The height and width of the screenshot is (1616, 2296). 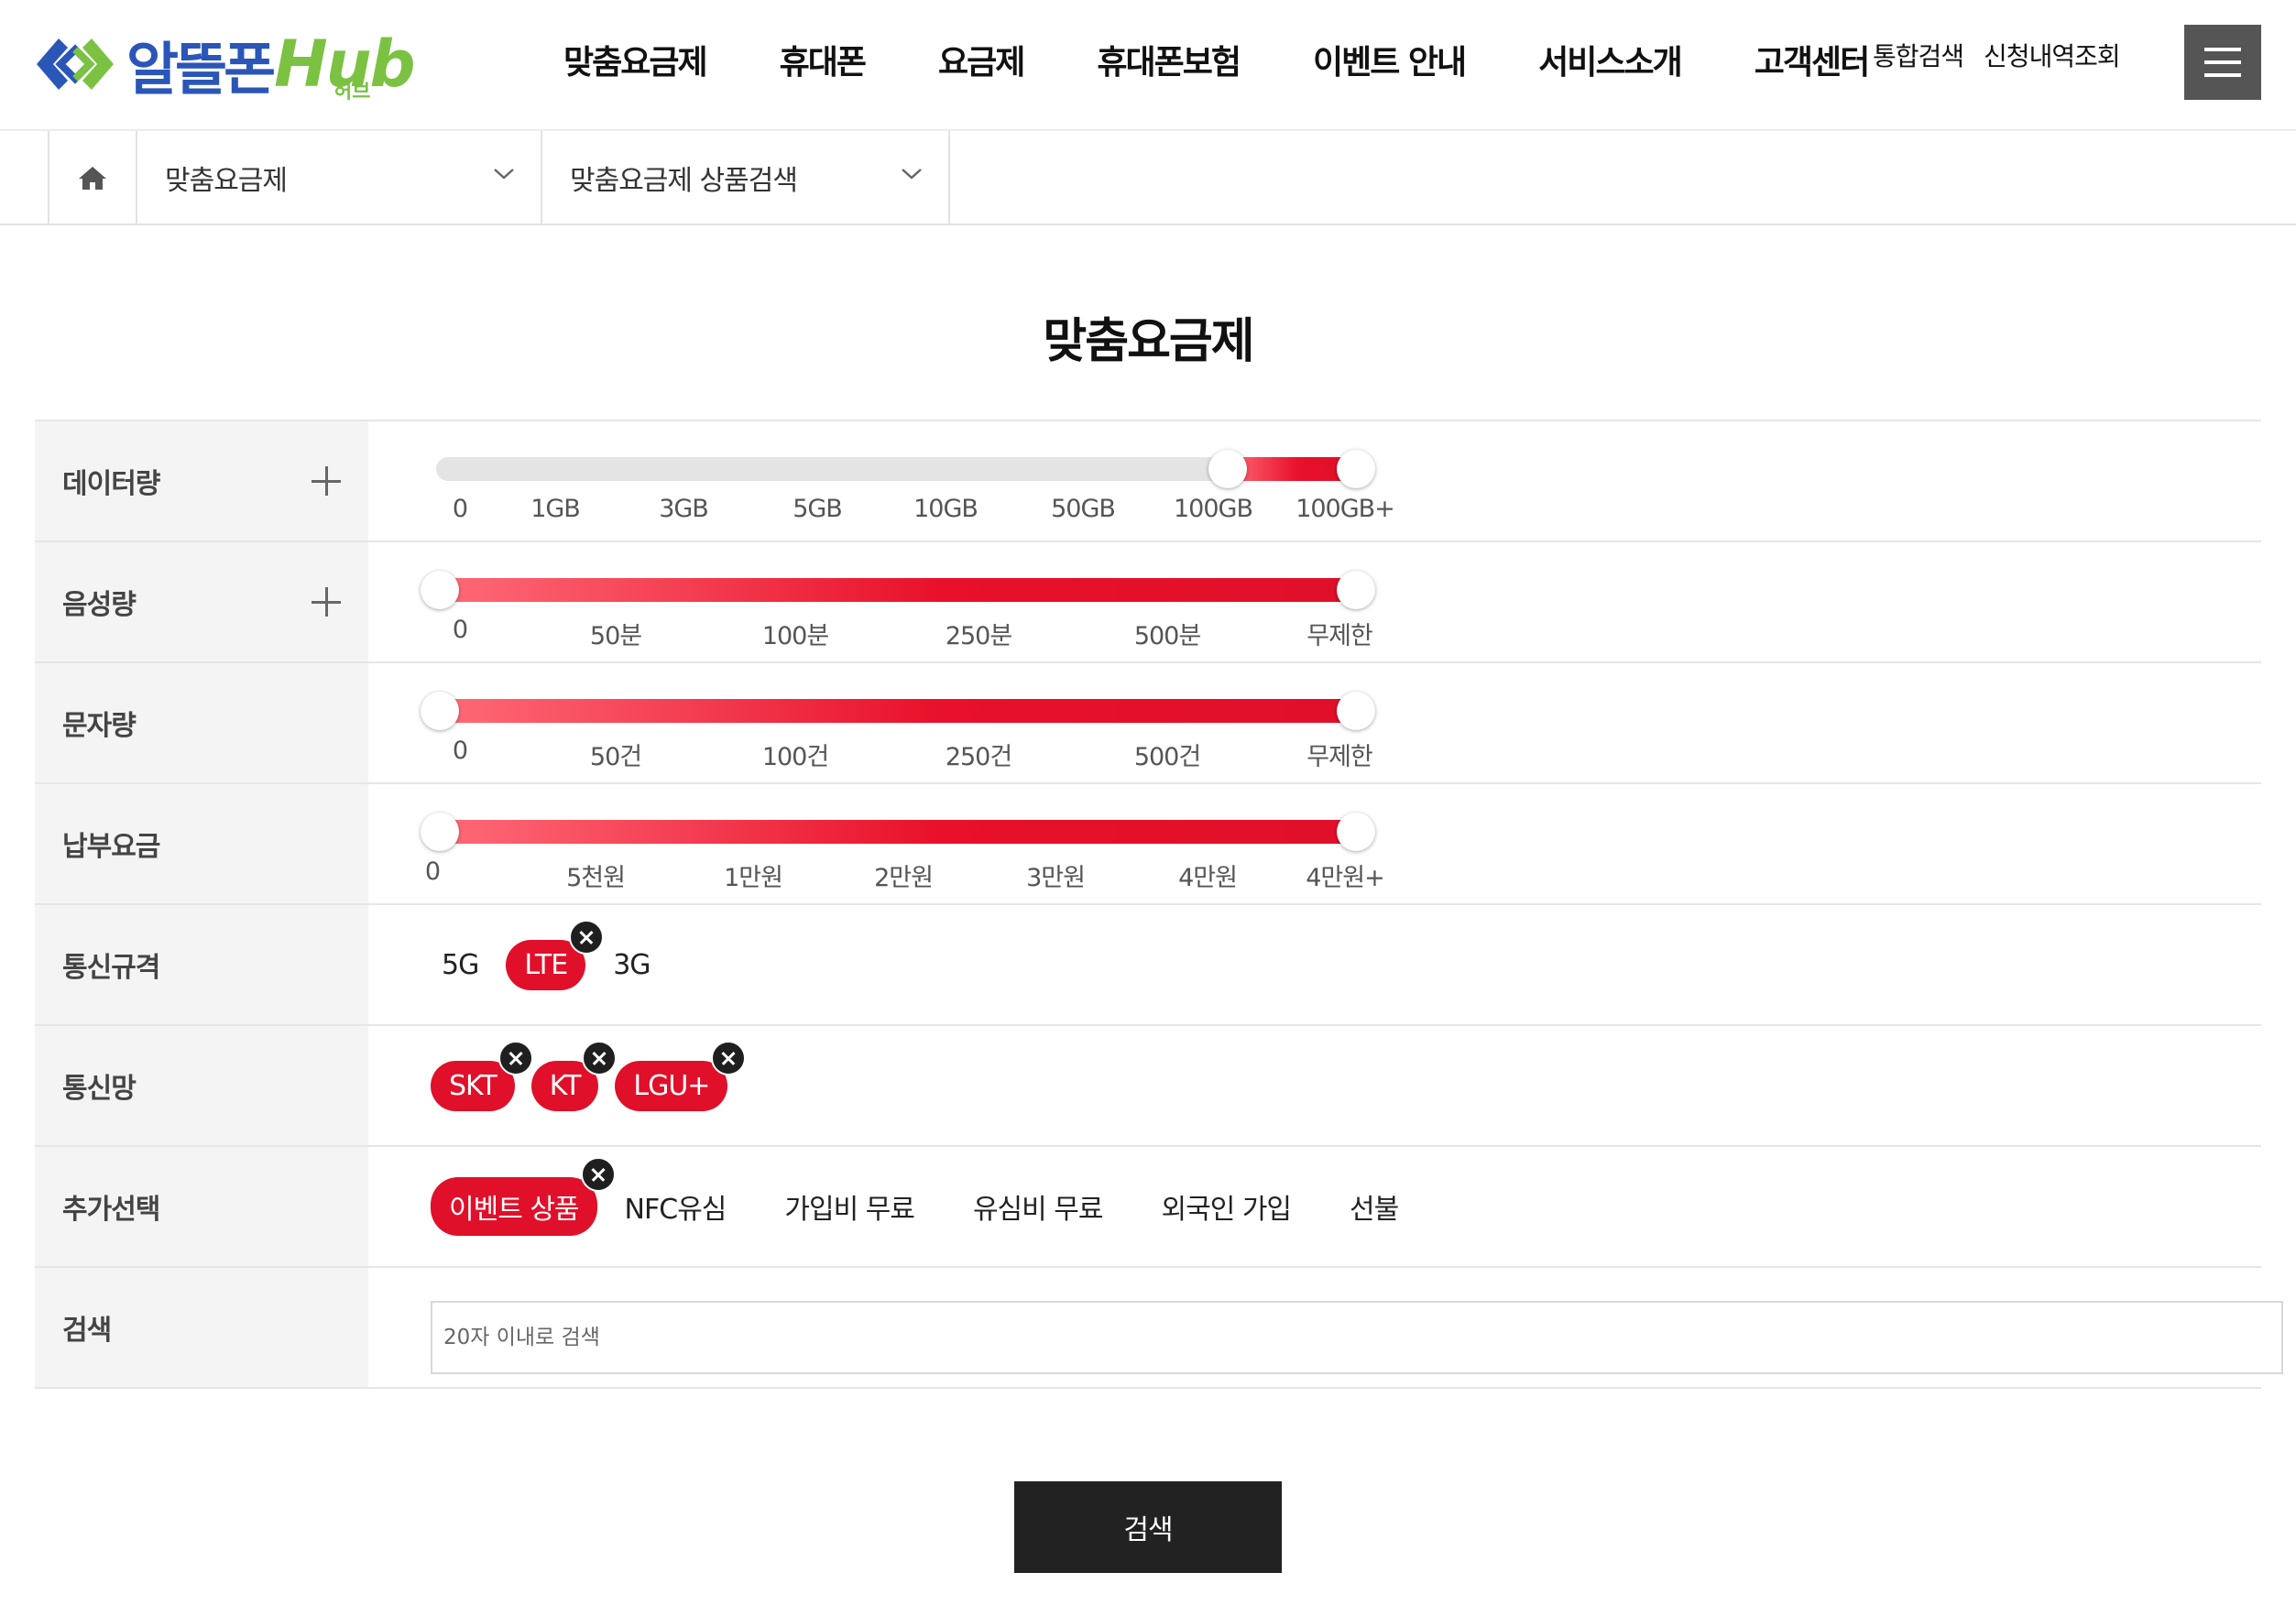 I want to click on slider-tick-label: 10GB, so click(x=946, y=509).